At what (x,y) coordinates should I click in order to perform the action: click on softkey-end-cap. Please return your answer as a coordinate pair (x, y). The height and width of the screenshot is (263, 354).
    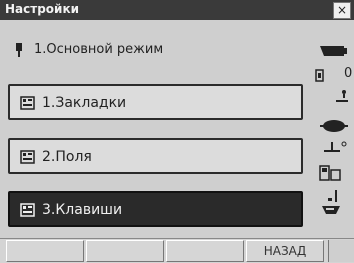
    Looking at the image, I should click on (341, 251).